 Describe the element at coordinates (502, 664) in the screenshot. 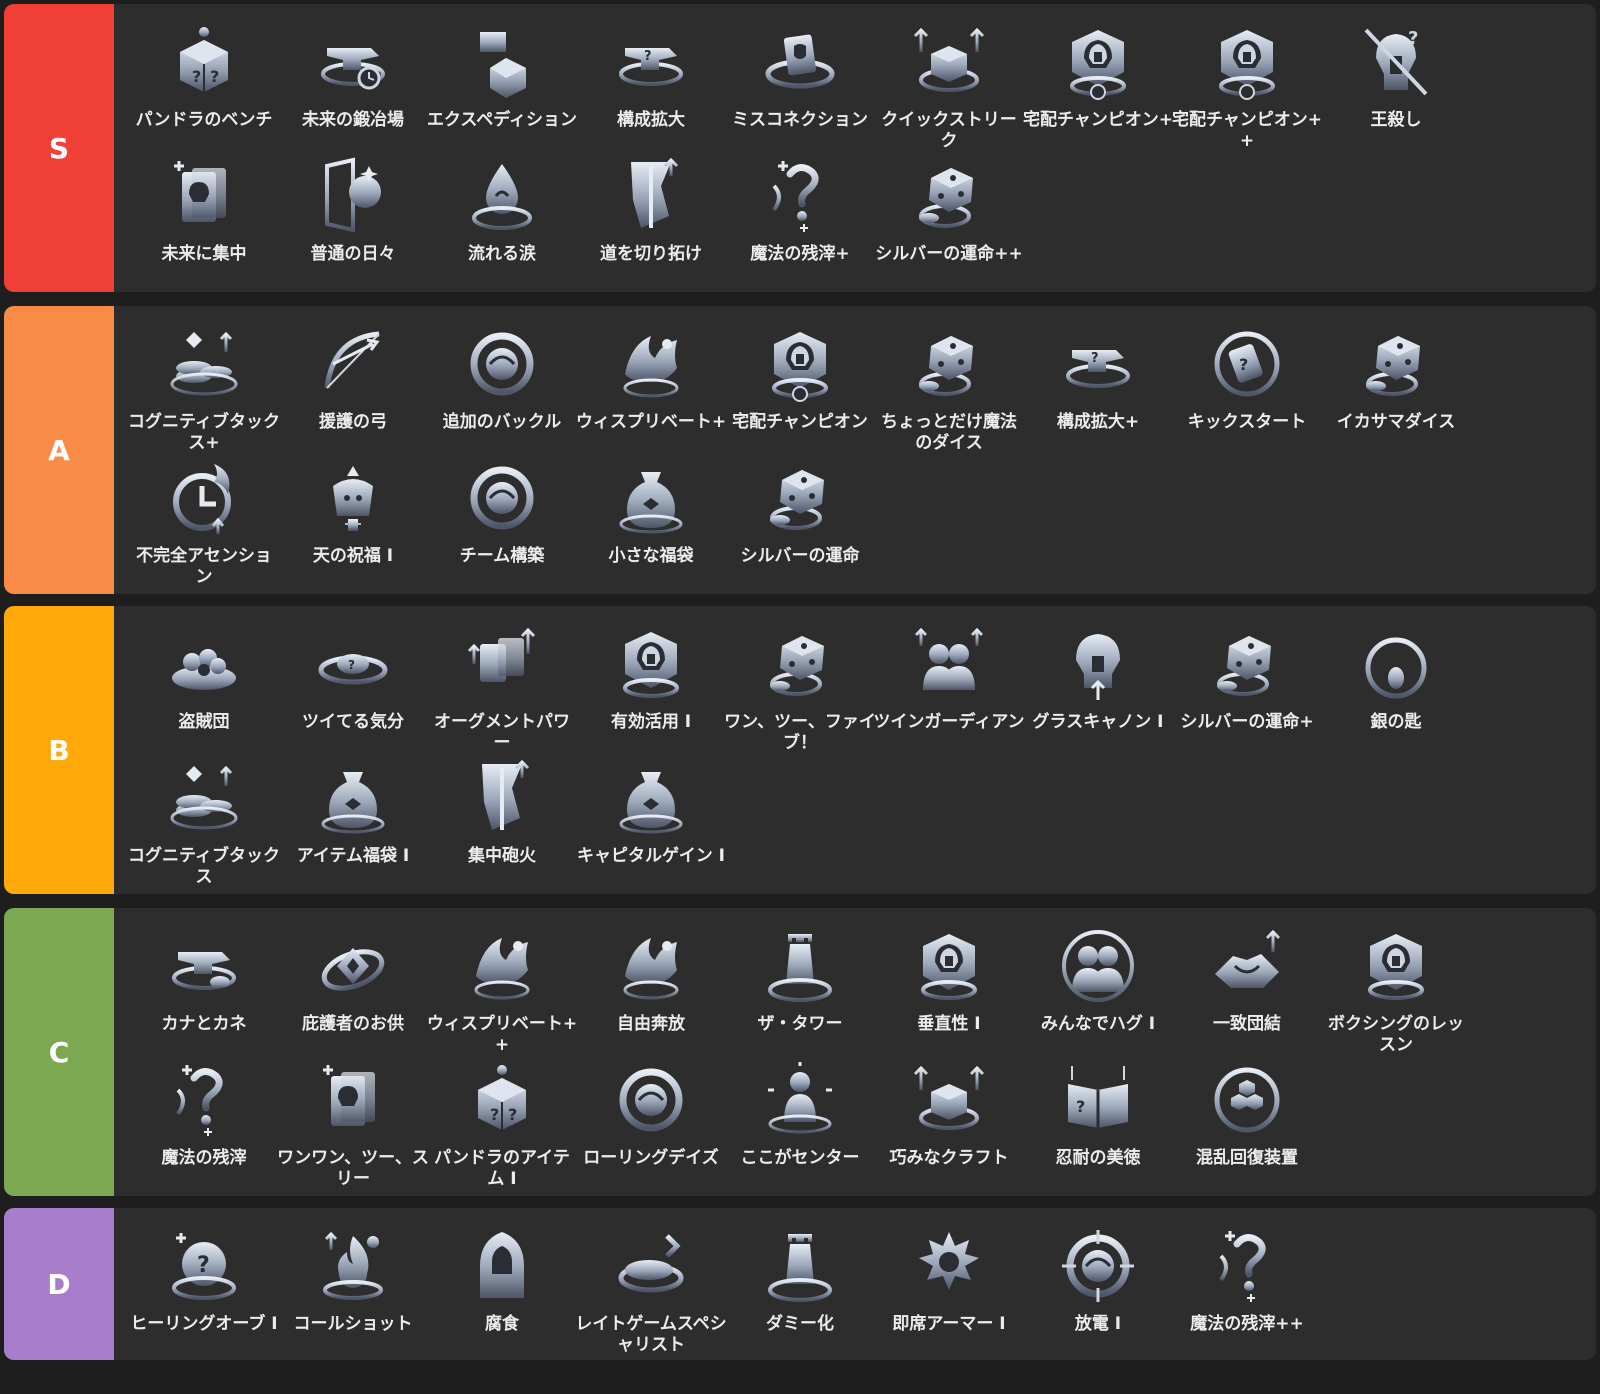

I see `augment-card-icon` at that location.